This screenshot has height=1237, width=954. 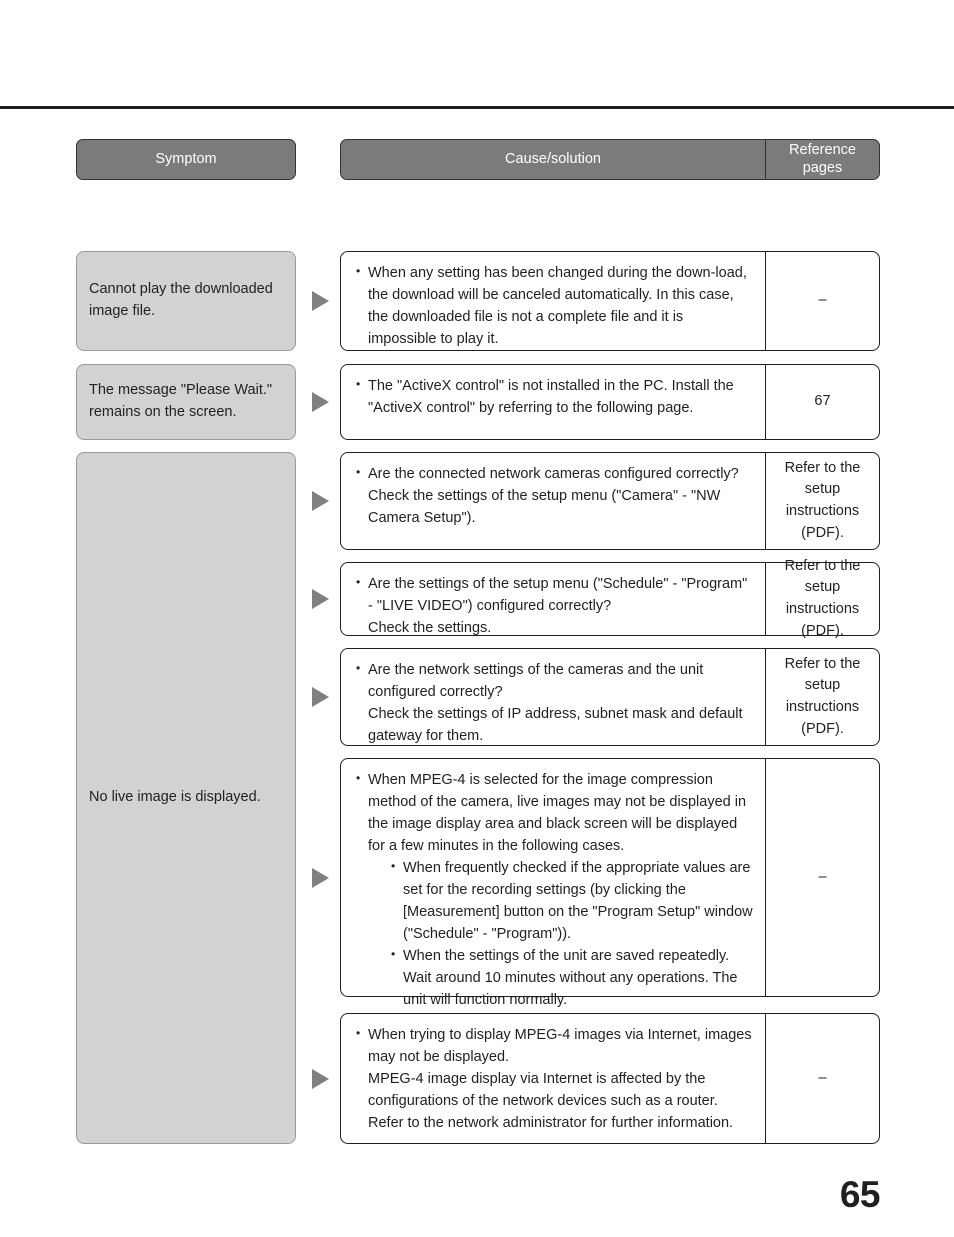 I want to click on column-header-cause-solution-label: Cause/solution, so click(x=553, y=158).